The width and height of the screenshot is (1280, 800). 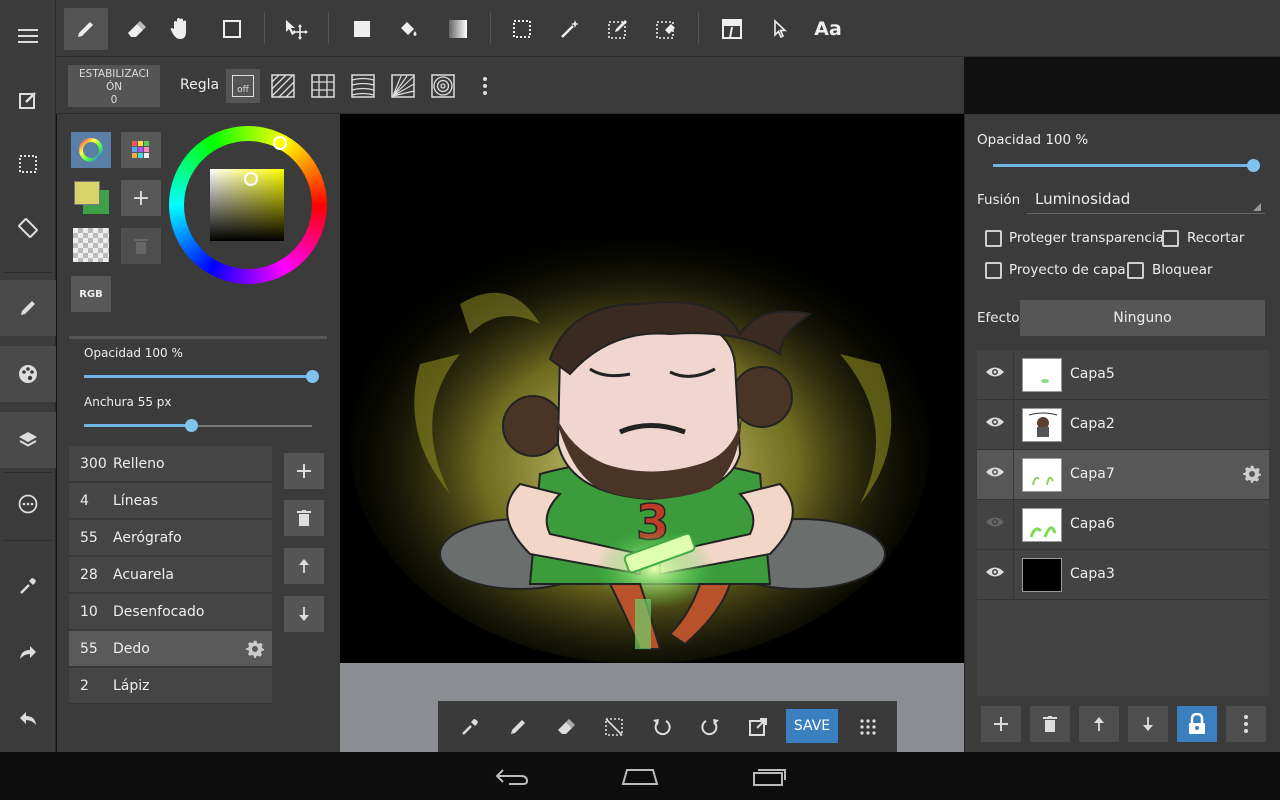 I want to click on brush-opacity-knob, so click(x=312, y=376).